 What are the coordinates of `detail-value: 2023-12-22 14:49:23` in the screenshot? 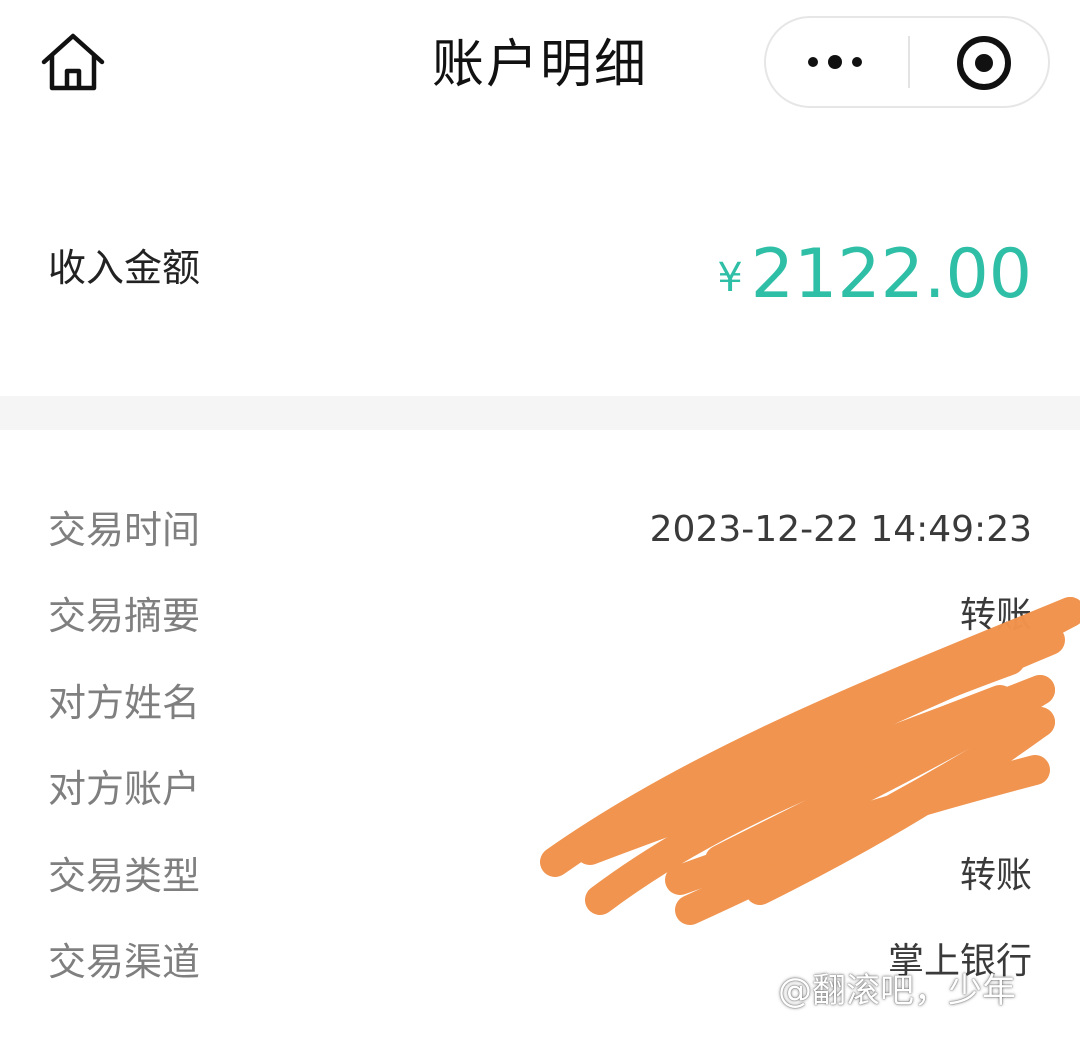 It's located at (840, 529).